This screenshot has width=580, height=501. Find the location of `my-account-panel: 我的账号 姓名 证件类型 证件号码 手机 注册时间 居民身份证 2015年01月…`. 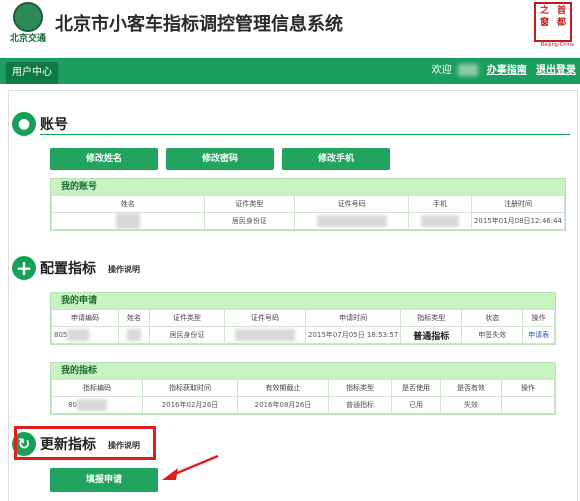

my-account-panel: 我的账号 姓名 证件类型 证件号码 手机 注册时间 居民身份证 2015年01月… is located at coordinates (308, 204).